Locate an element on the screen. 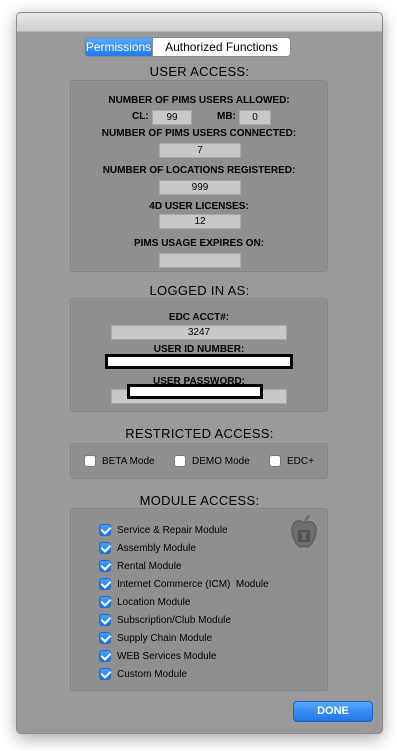 The width and height of the screenshot is (397, 751). apple-logo-icon is located at coordinates (304, 531).